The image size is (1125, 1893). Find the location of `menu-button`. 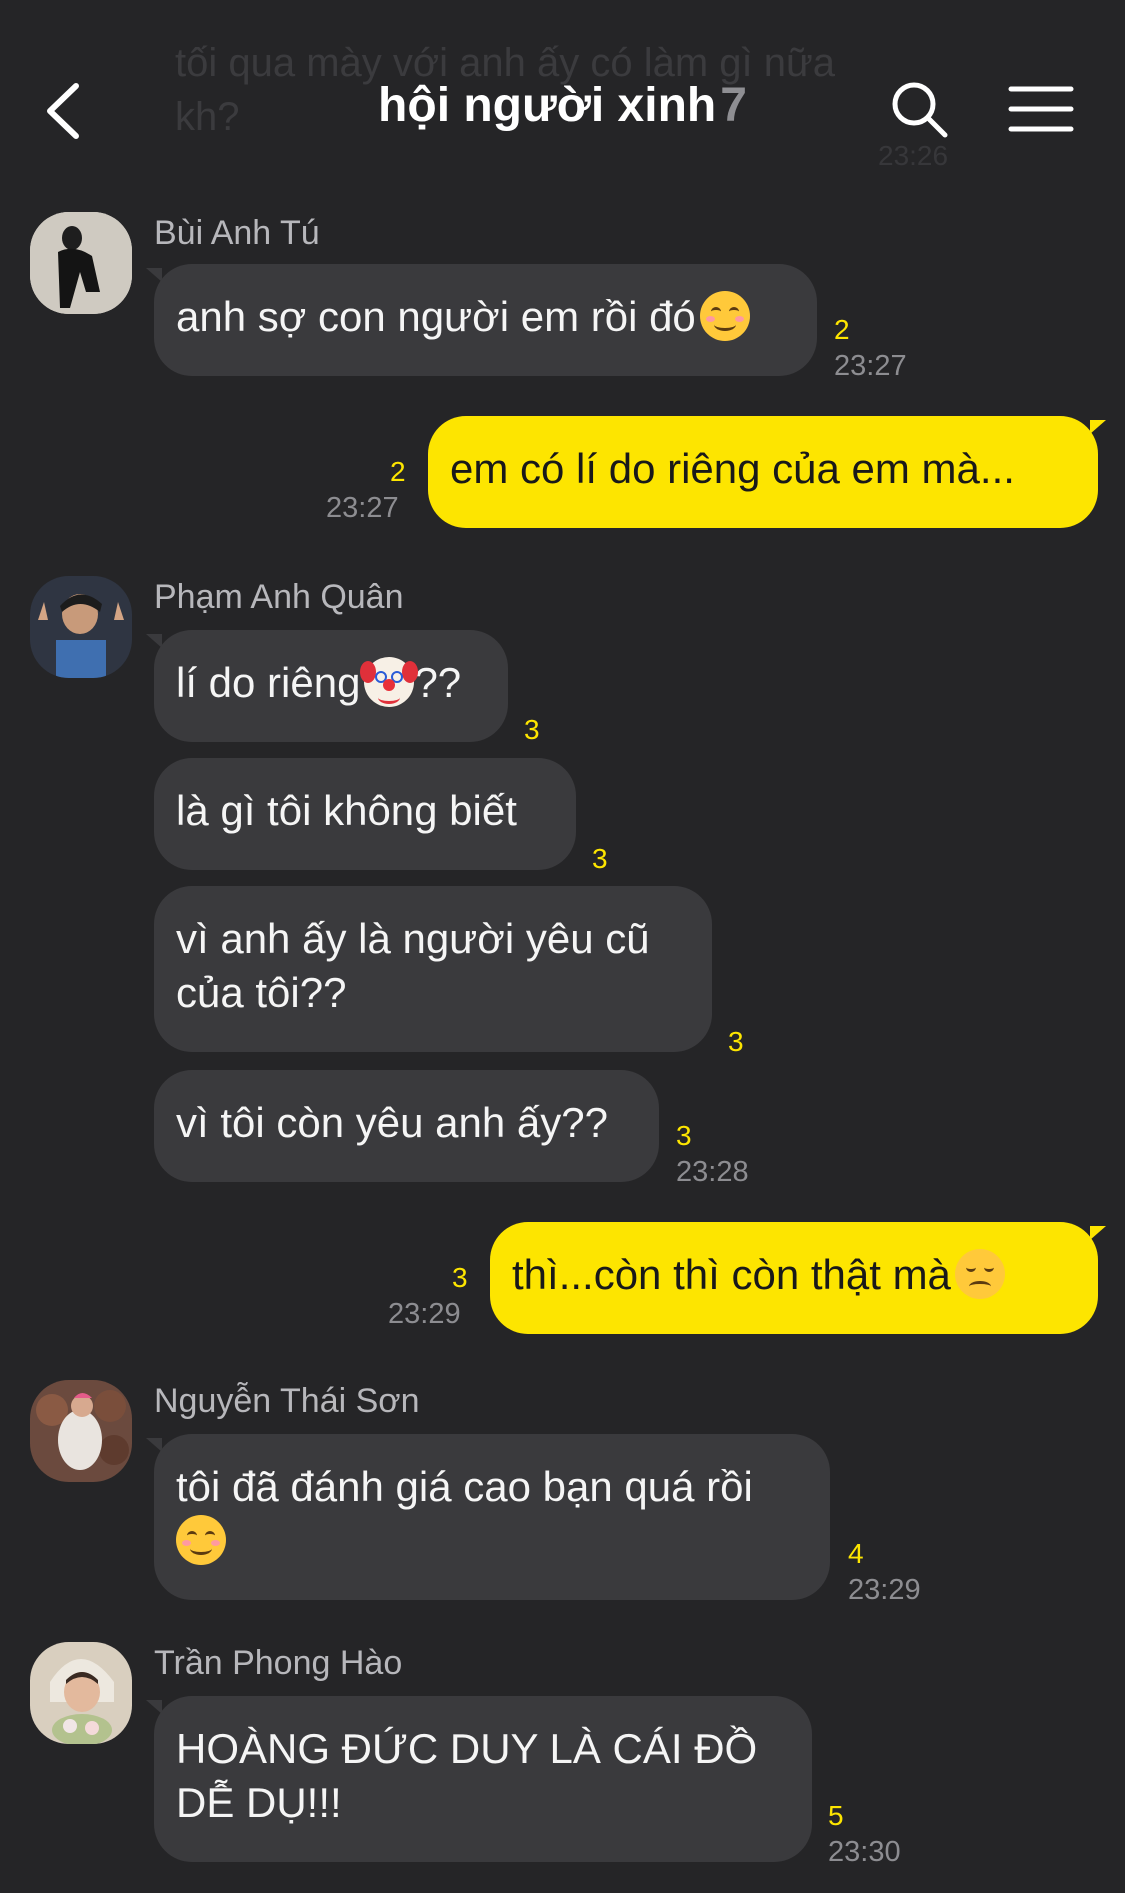

menu-button is located at coordinates (1041, 109).